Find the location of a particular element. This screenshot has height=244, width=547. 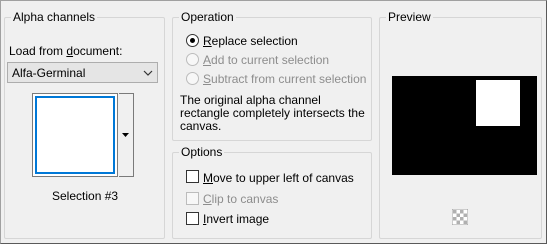

selection-swatch is located at coordinates (75, 135).